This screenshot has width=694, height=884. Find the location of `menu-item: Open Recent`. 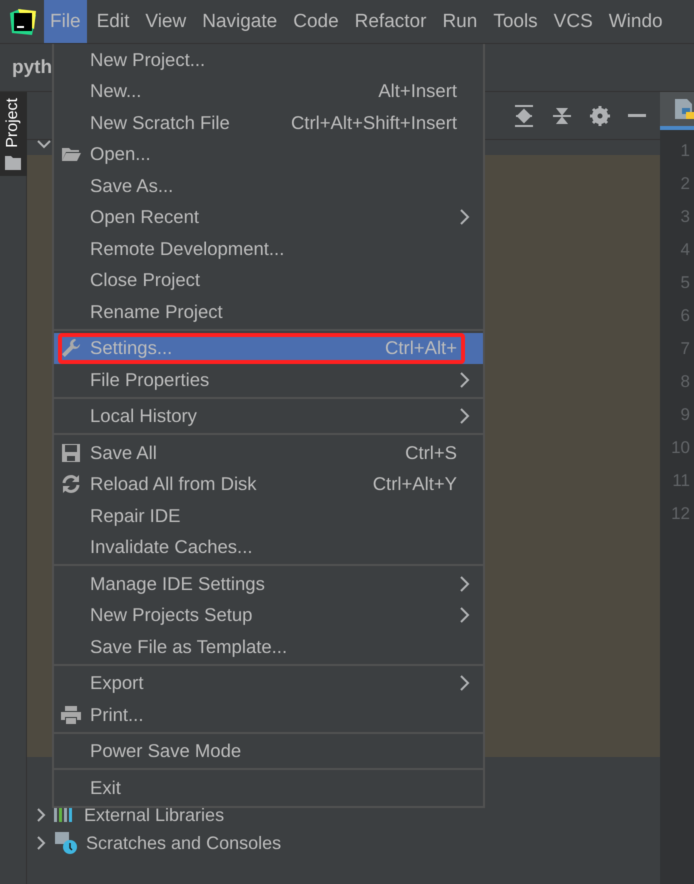

menu-item: Open Recent is located at coordinates (268, 217).